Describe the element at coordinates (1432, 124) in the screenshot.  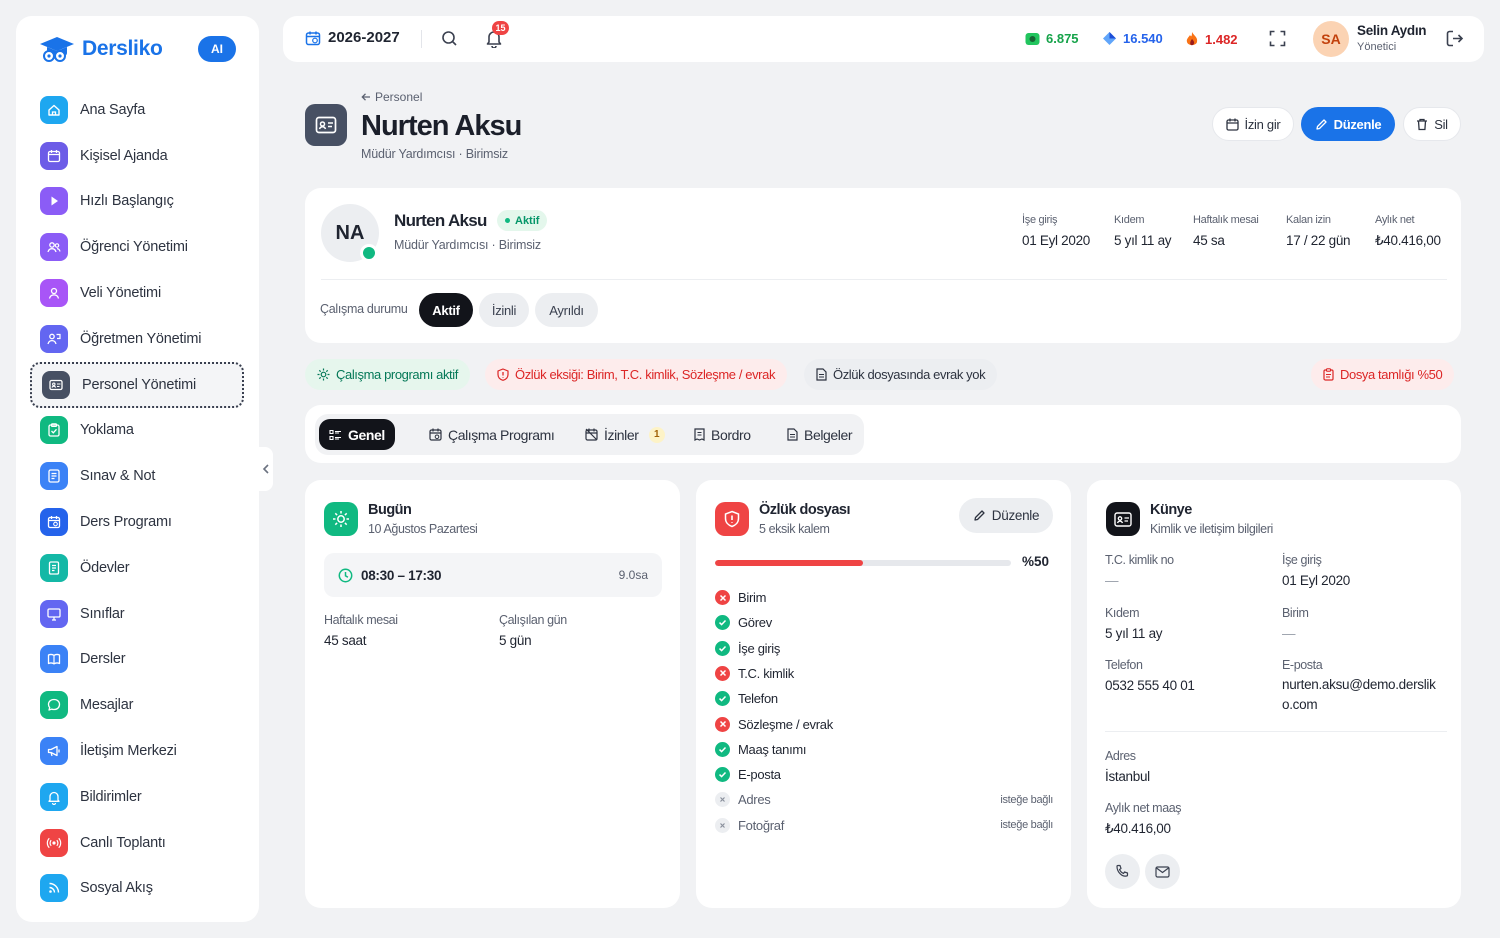
I see `delete-button: Sil` at that location.